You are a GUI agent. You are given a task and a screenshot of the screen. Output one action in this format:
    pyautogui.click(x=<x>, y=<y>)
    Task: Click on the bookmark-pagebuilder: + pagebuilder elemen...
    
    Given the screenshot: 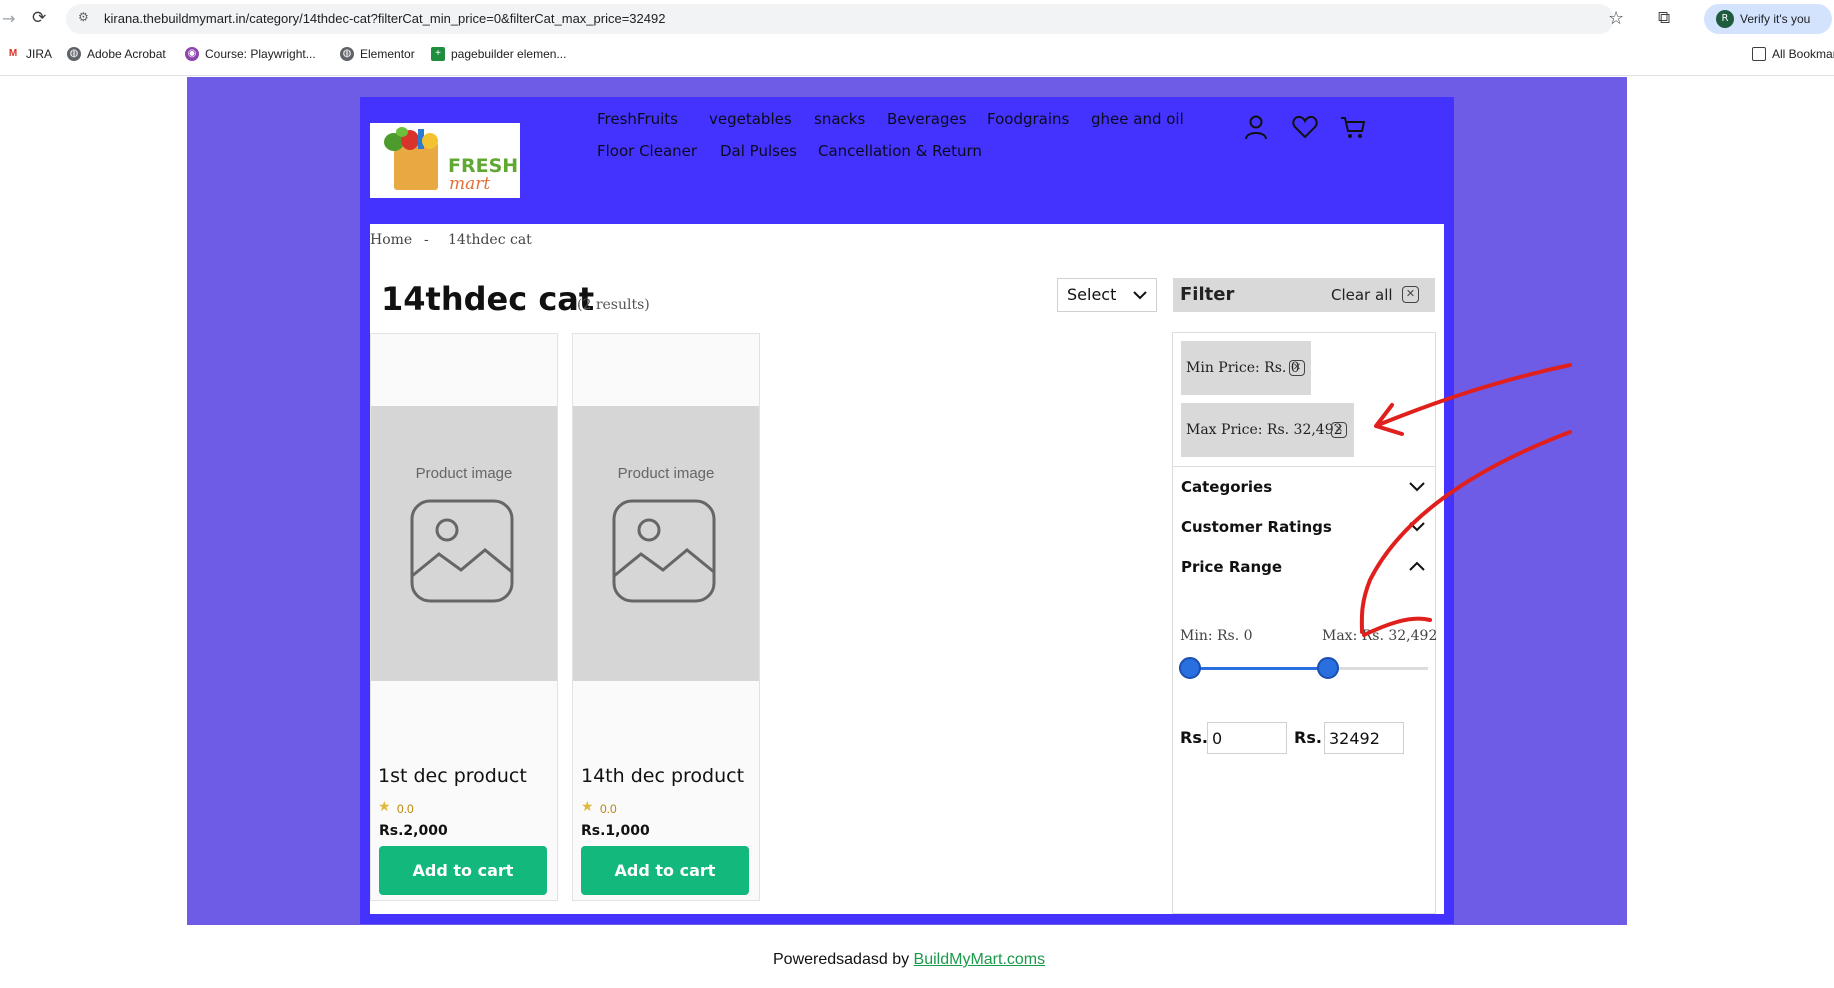 What is the action you would take?
    pyautogui.click(x=498, y=54)
    